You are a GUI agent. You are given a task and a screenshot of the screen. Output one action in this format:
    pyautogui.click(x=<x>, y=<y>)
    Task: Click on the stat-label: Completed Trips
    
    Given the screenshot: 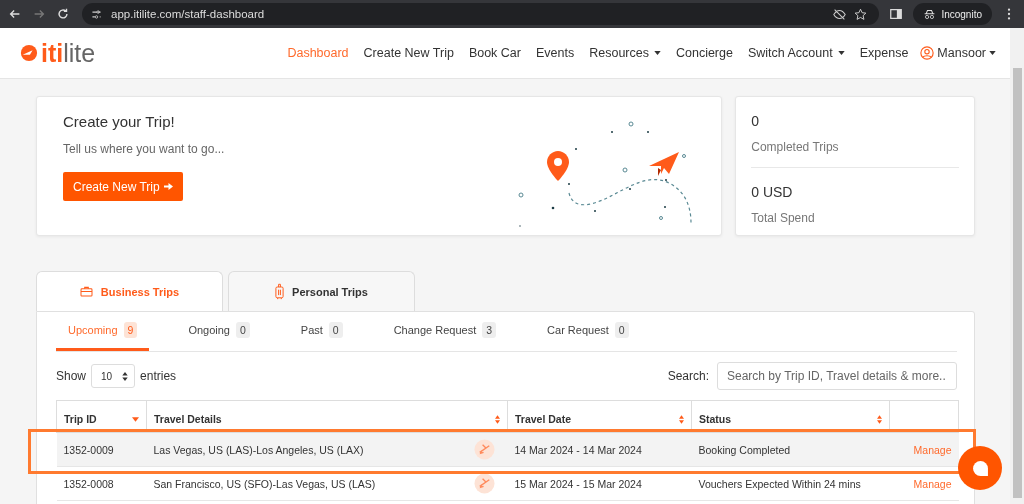 What is the action you would take?
    pyautogui.click(x=795, y=147)
    